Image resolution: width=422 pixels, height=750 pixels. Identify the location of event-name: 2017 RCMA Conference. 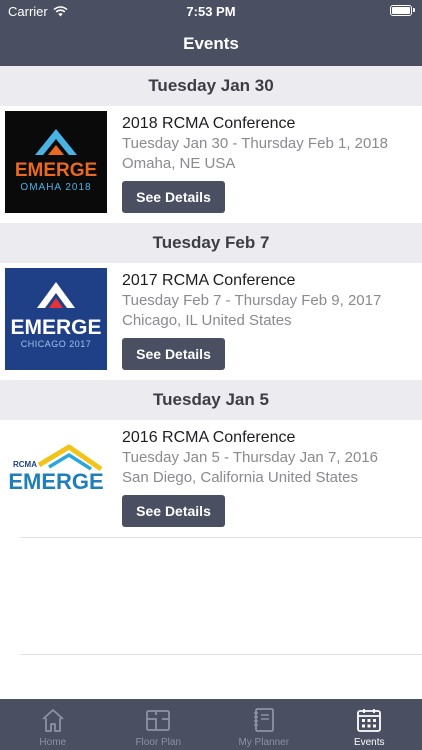
(209, 280).